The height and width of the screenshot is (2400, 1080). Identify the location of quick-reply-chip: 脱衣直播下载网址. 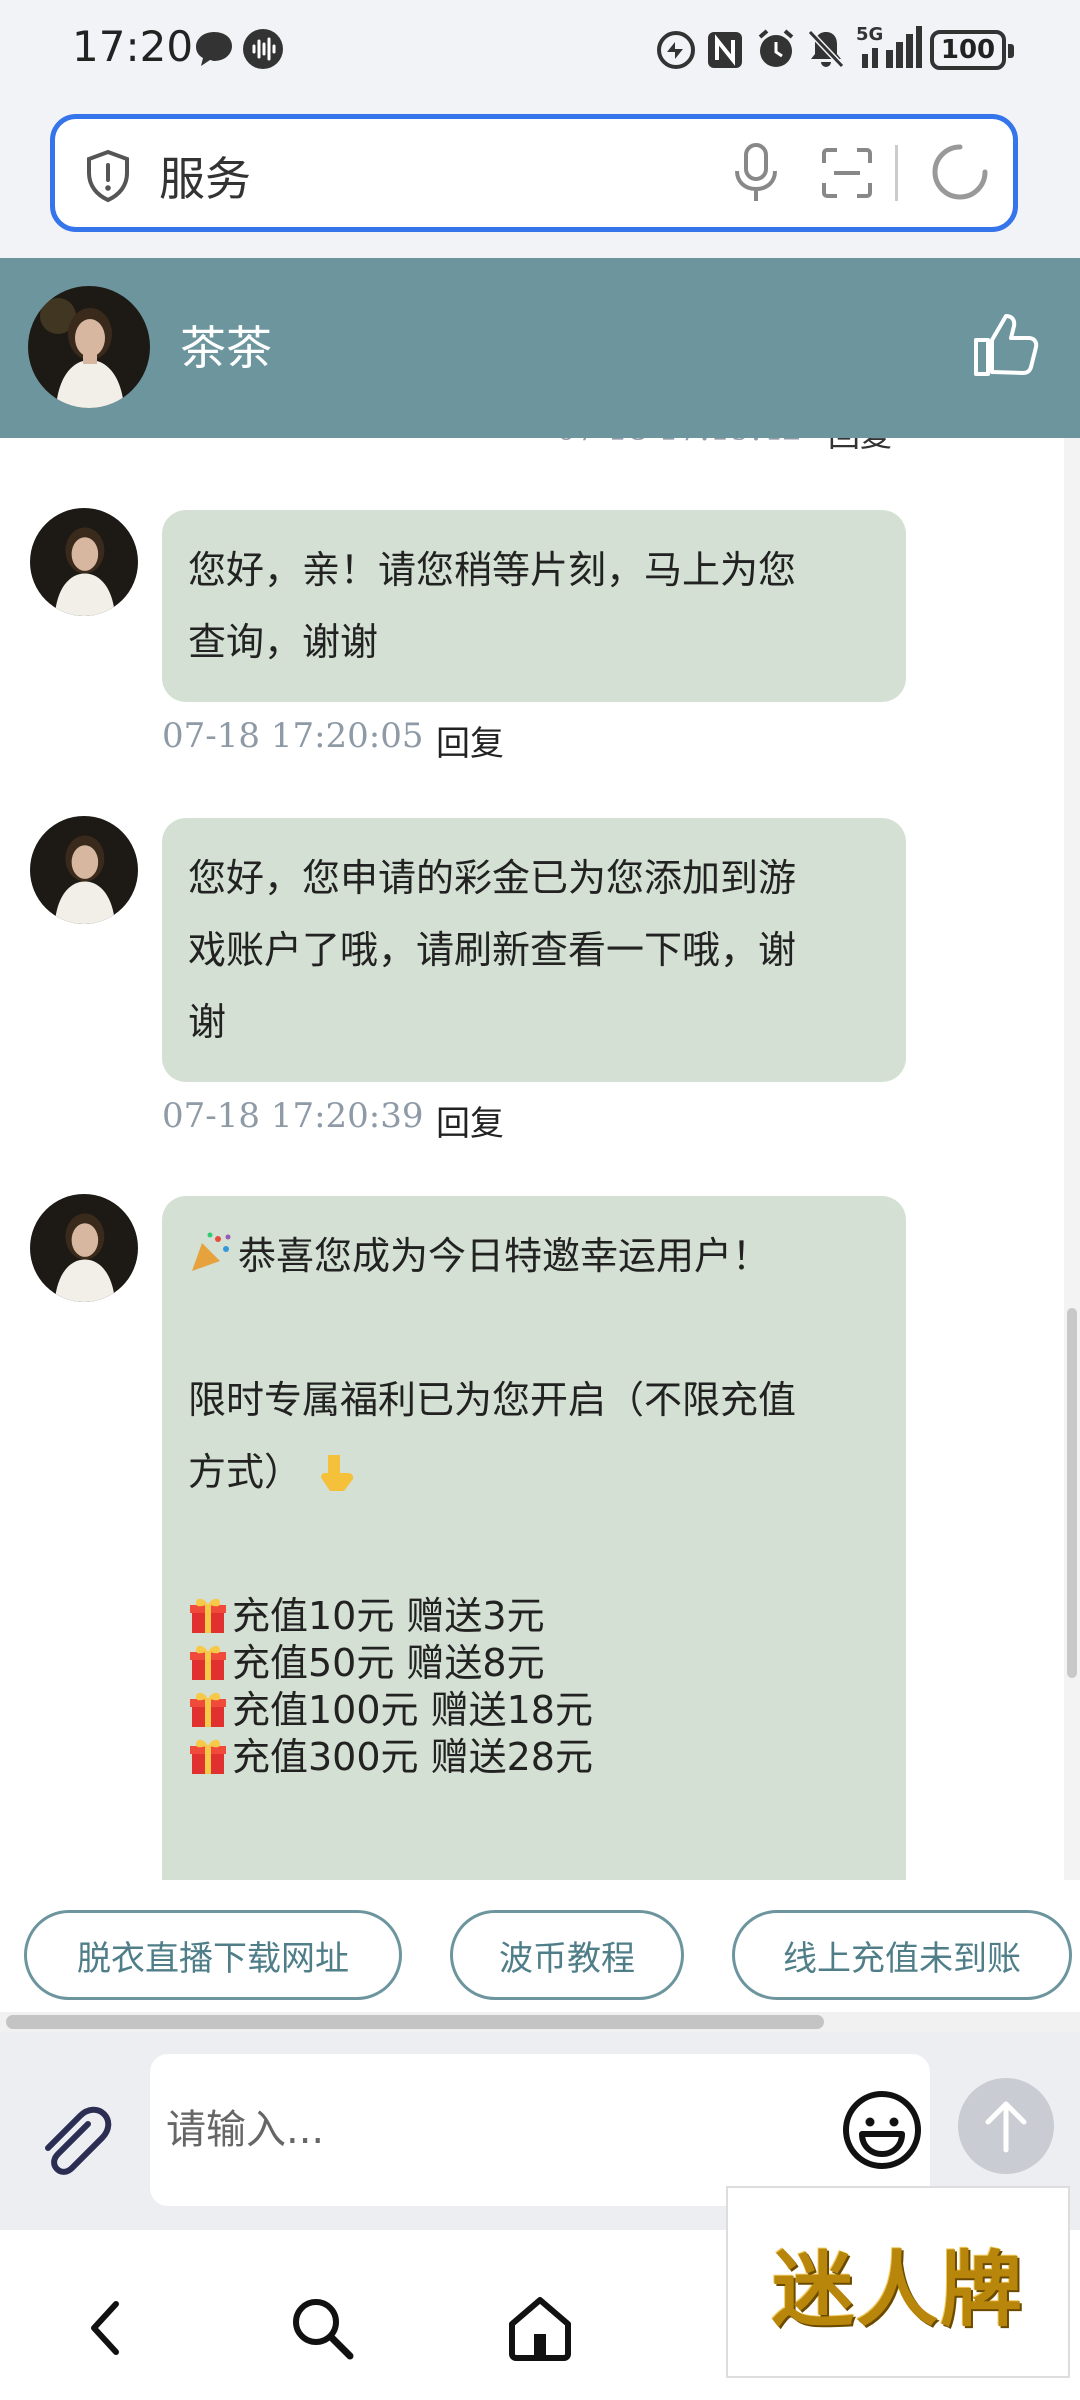
(213, 1955).